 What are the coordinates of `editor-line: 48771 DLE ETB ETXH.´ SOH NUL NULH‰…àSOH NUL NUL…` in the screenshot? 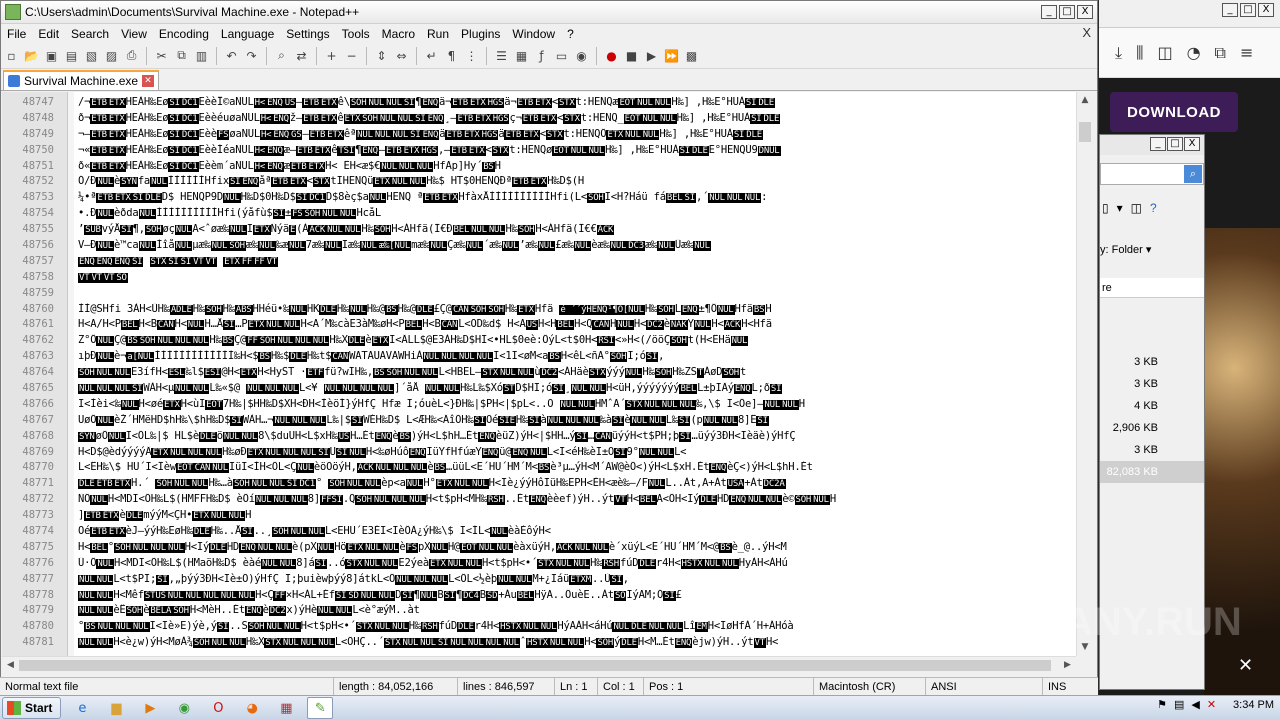 It's located at (539, 483).